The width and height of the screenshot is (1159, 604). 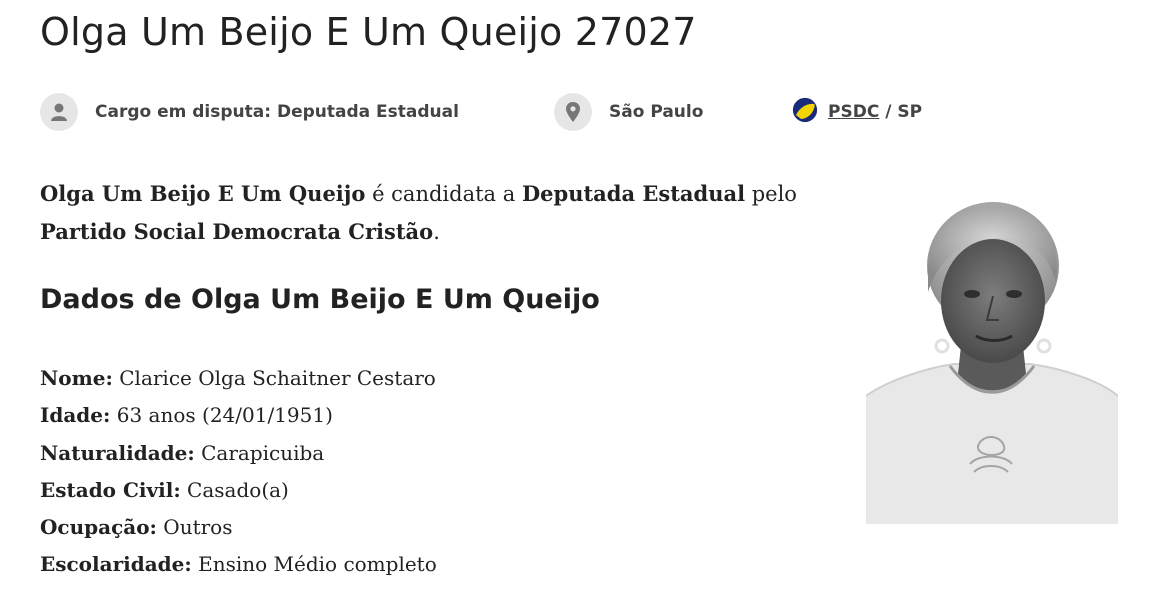 I want to click on detail-nome: Nome: Clarice Olga Schaitner Cestaro, so click(x=238, y=378).